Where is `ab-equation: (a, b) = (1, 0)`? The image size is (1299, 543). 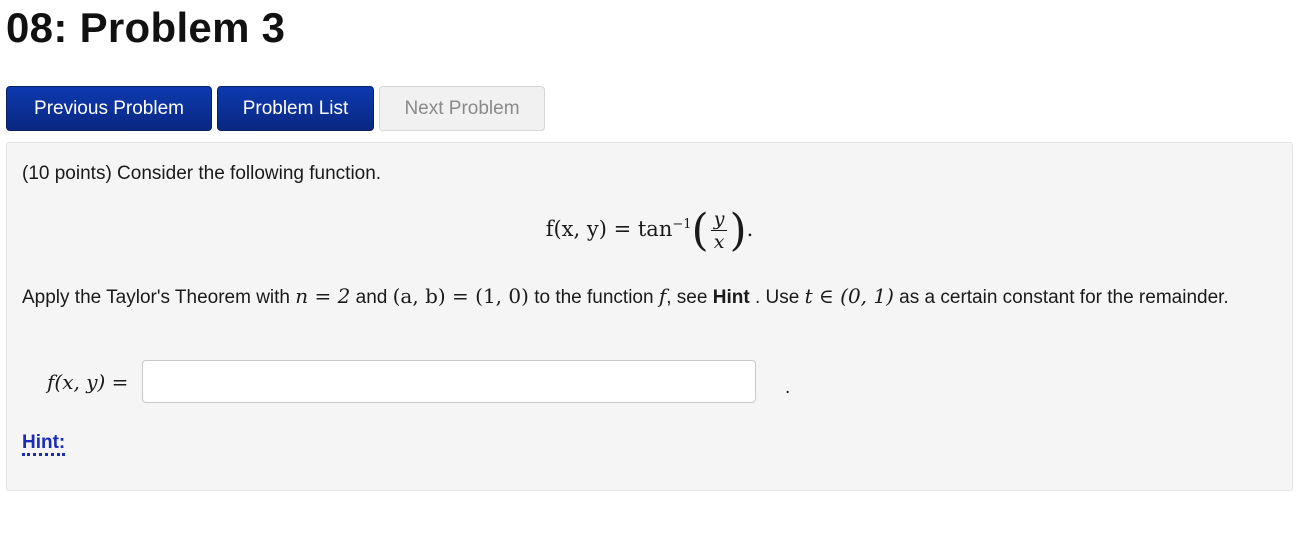
ab-equation: (a, b) = (1, 0) is located at coordinates (460, 296).